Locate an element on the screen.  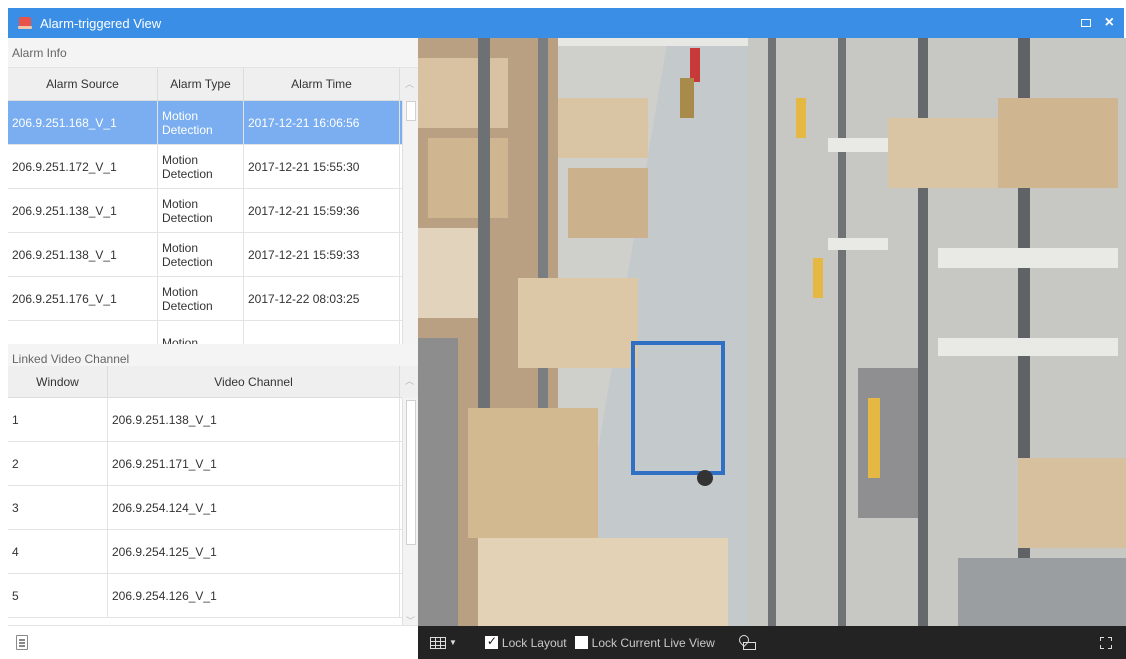
alarm-table-header: Alarm Source Alarm Type Alarm Time is located at coordinates (213, 84).